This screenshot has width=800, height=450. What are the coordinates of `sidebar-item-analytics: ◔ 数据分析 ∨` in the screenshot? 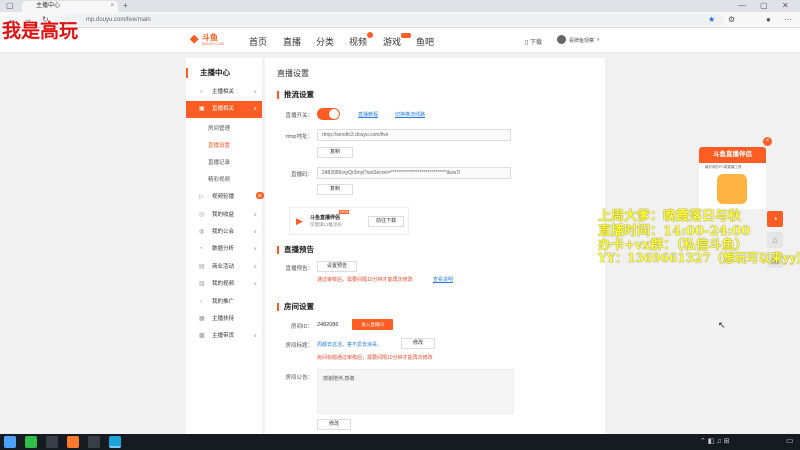 It's located at (224, 249).